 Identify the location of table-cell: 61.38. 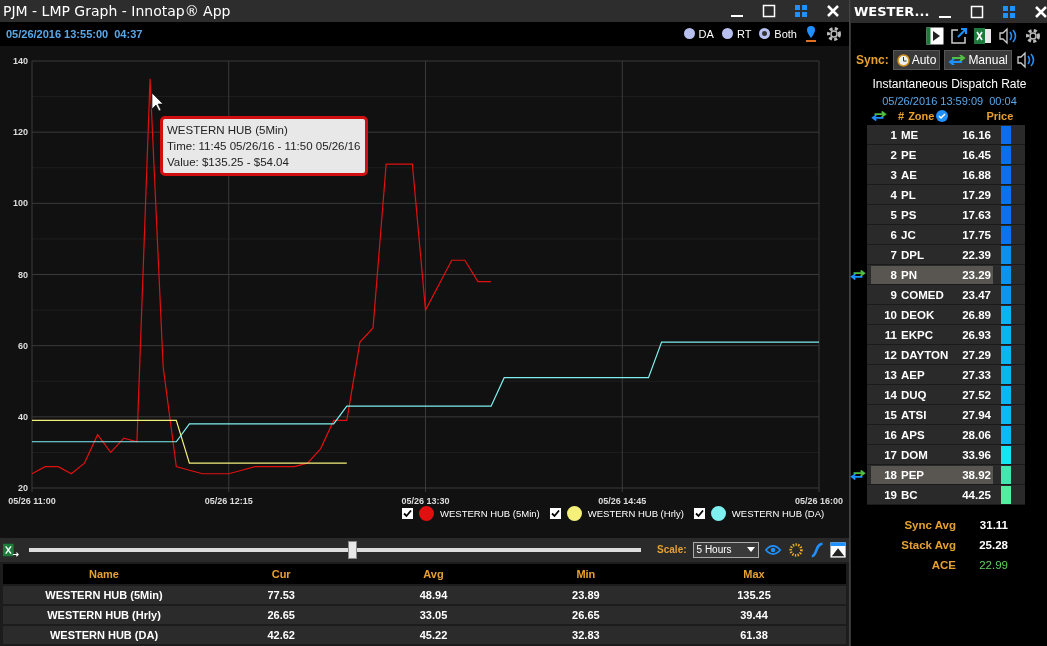
(754, 635).